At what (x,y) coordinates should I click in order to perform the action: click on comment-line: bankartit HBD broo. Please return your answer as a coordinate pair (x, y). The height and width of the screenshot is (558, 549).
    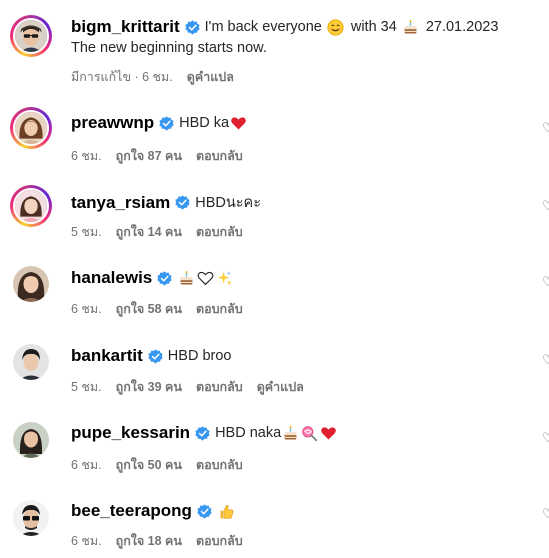
    Looking at the image, I should click on (151, 356).